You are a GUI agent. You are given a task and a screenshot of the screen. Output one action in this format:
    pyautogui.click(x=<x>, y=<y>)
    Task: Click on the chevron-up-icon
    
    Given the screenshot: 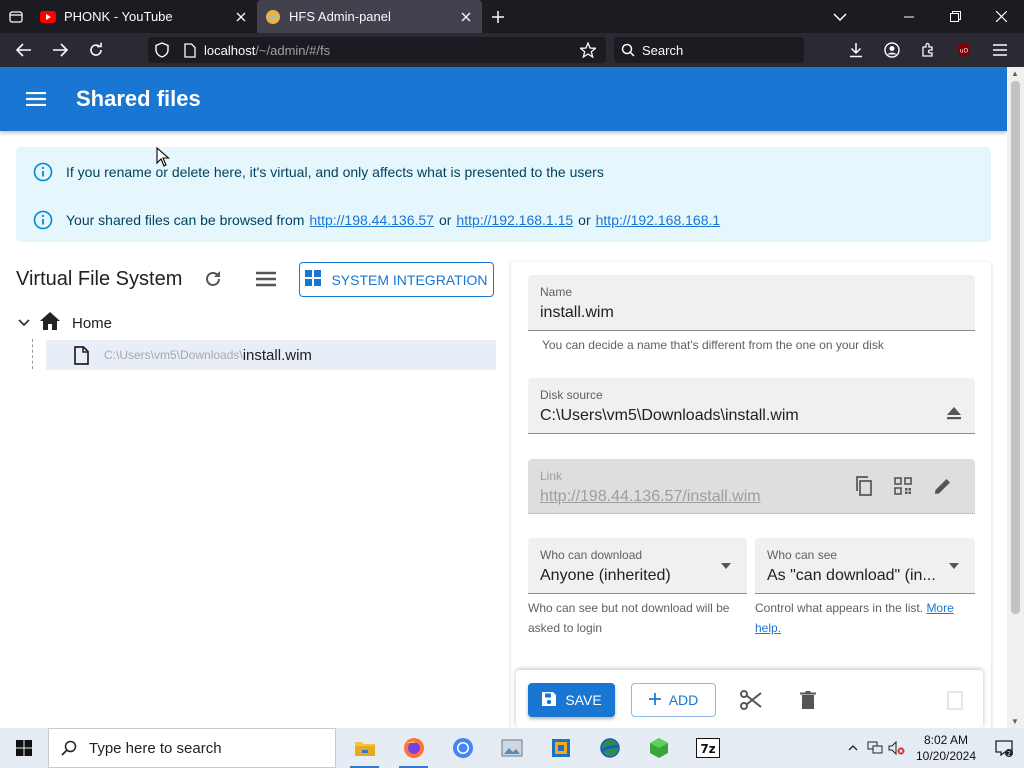 What is the action you would take?
    pyautogui.click(x=853, y=748)
    